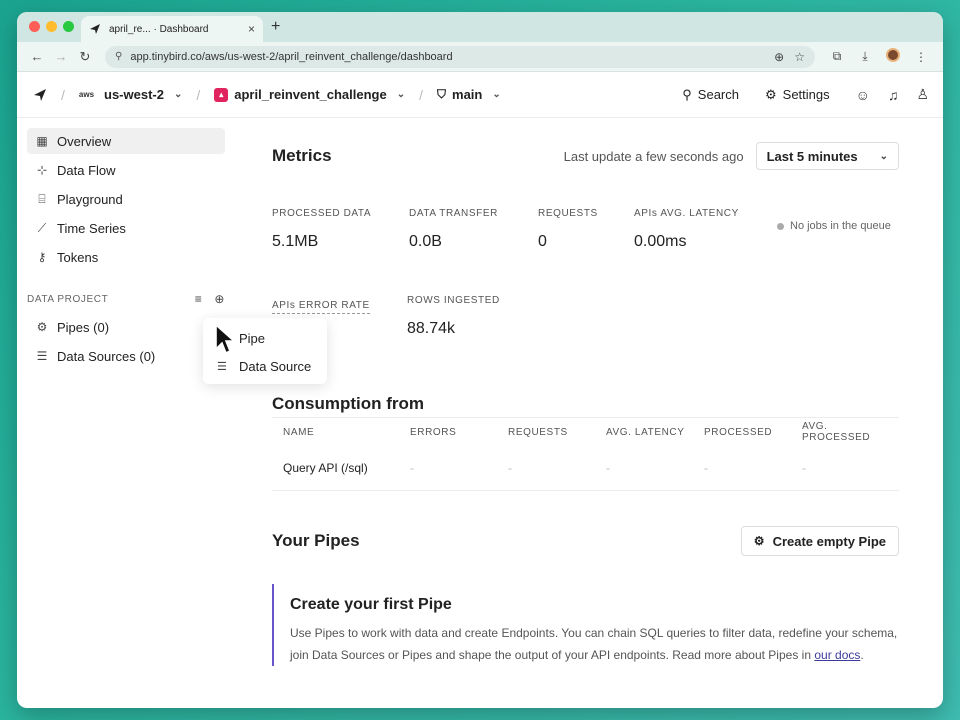 This screenshot has width=960, height=720. I want to click on close-tab-icon: ×, so click(251, 29).